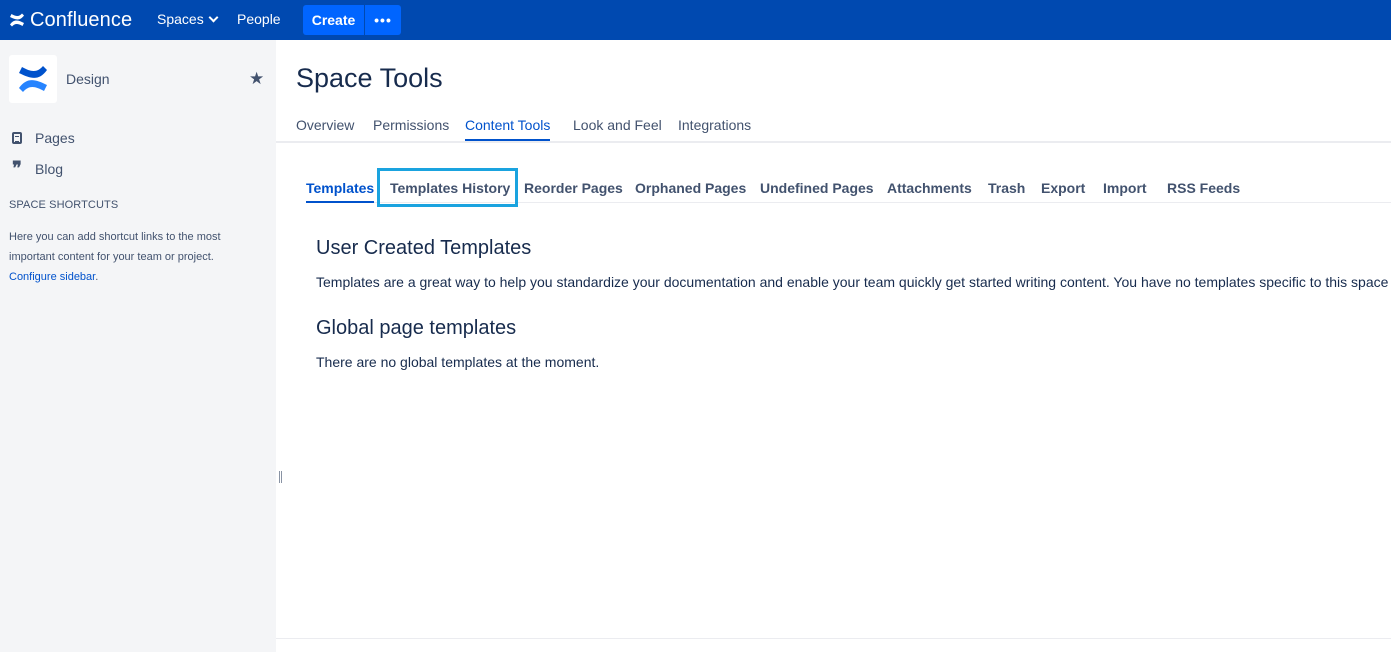 Image resolution: width=1391 pixels, height=652 pixels. What do you see at coordinates (1125, 190) in the screenshot?
I see `subtab-import: Import` at bounding box center [1125, 190].